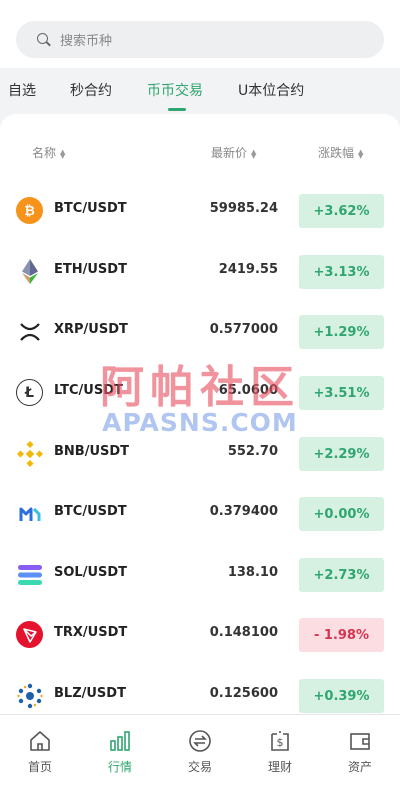  I want to click on market-row: TRX/USDT 0.148100 - 1.98%, so click(200, 634).